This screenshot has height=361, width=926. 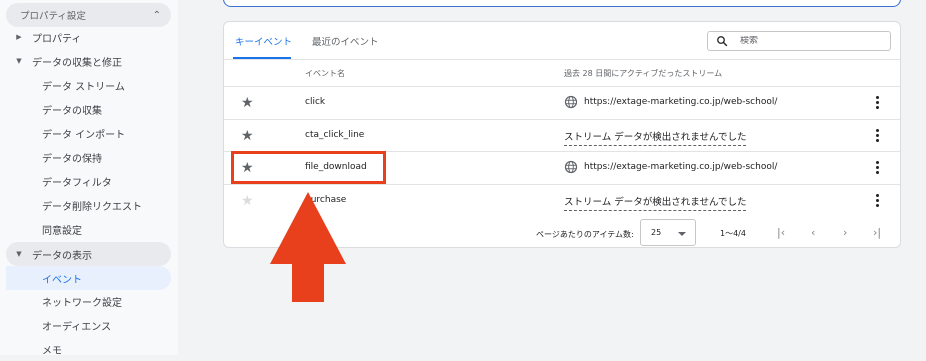 What do you see at coordinates (156, 15) in the screenshot?
I see `chevron-up-icon: ⌃` at bounding box center [156, 15].